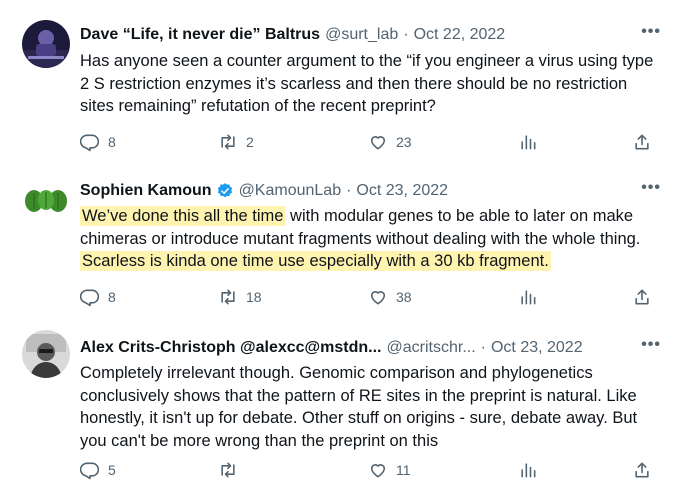 Image resolution: width=679 pixels, height=503 pixels. I want to click on reply-button: 5, so click(98, 470).